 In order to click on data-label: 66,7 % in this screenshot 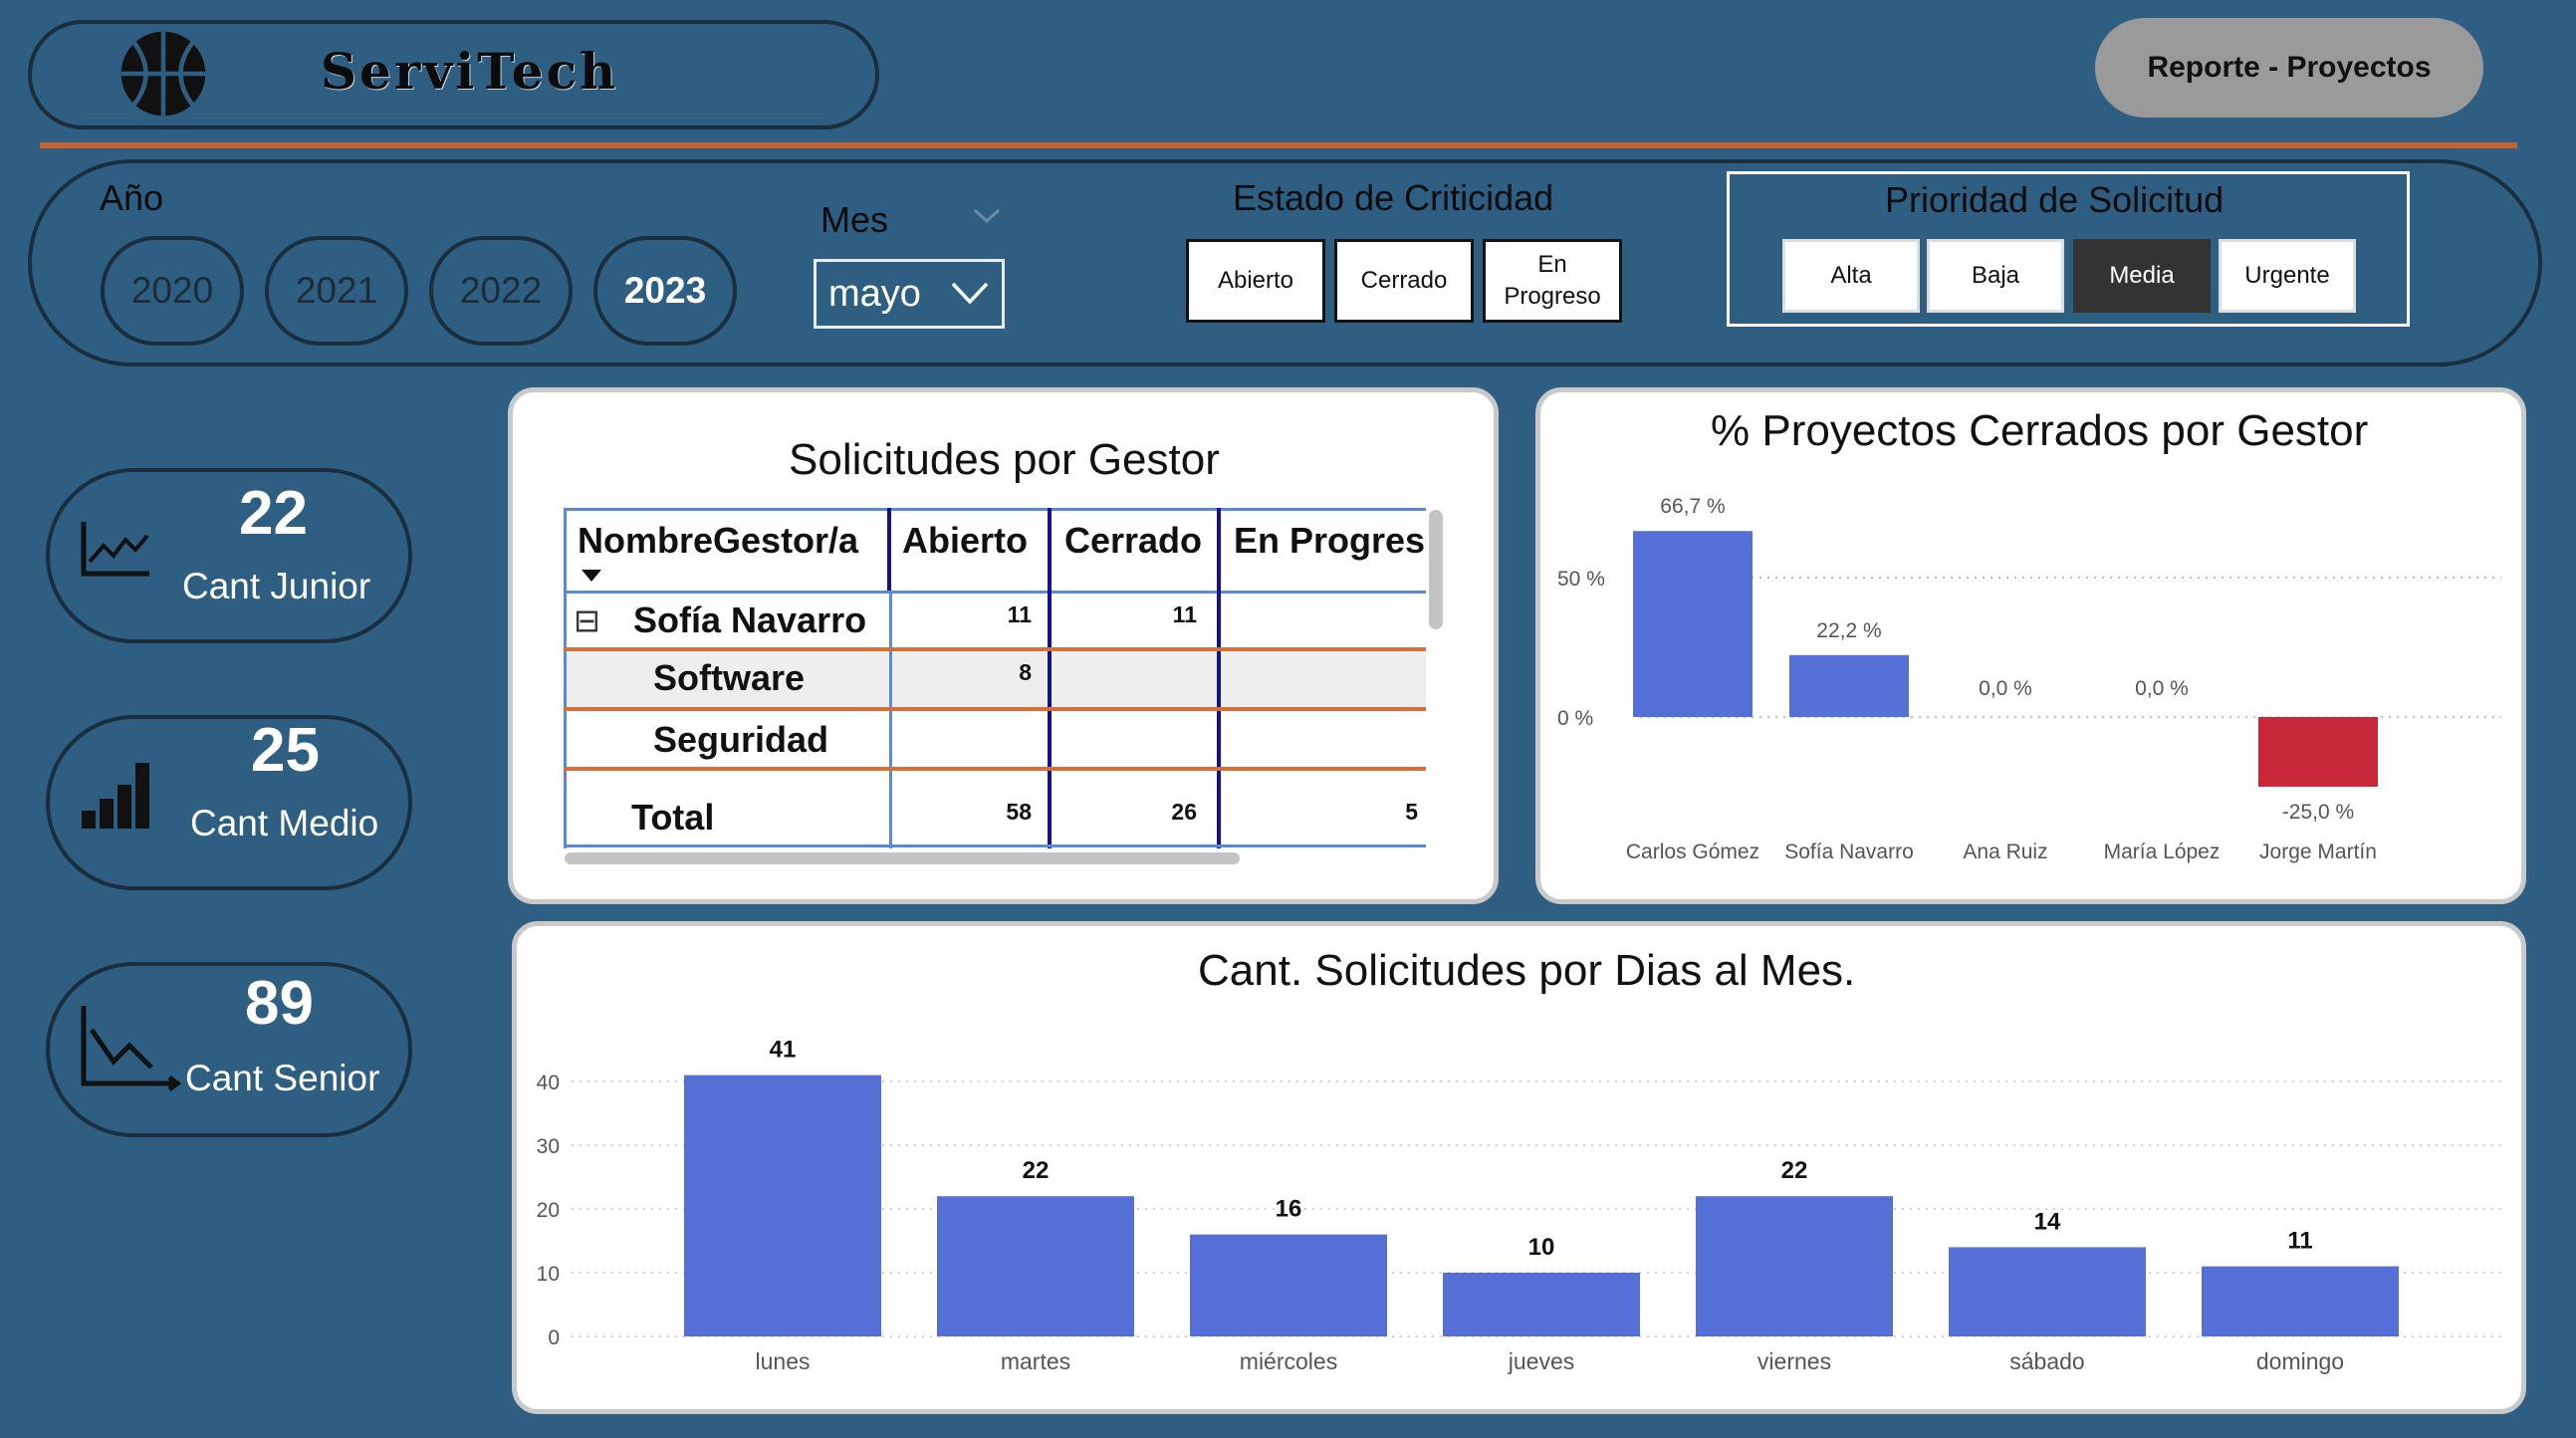, I will do `click(1692, 506)`.